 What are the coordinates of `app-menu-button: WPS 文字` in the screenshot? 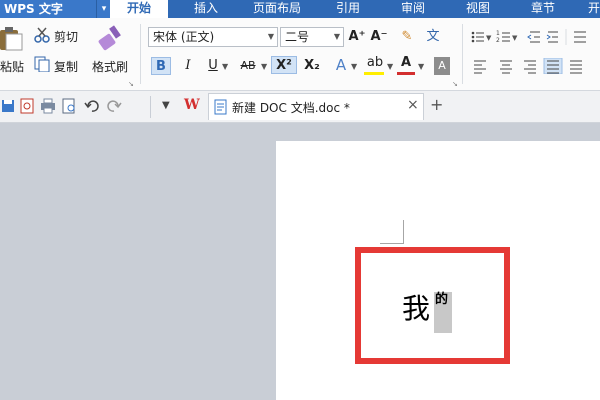 It's located at (48, 9).